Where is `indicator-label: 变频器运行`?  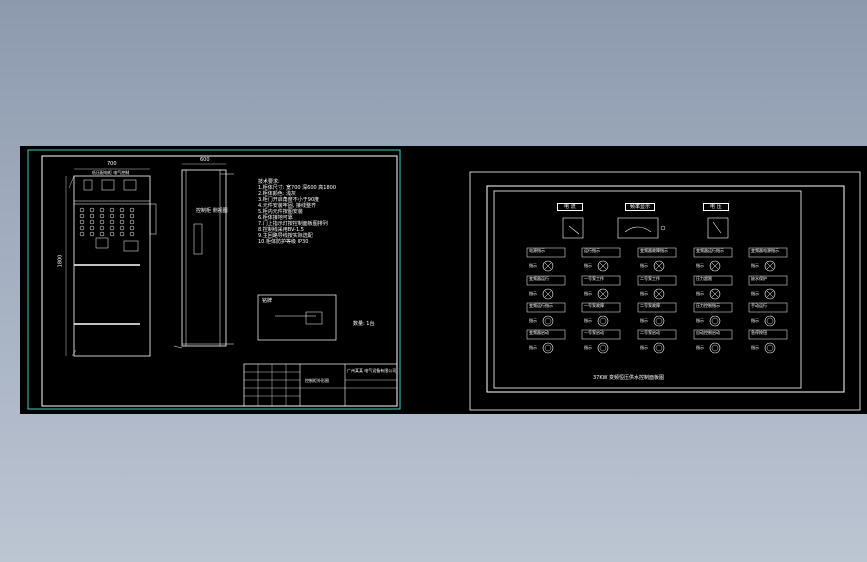 indicator-label: 变频器运行 is located at coordinates (539, 278).